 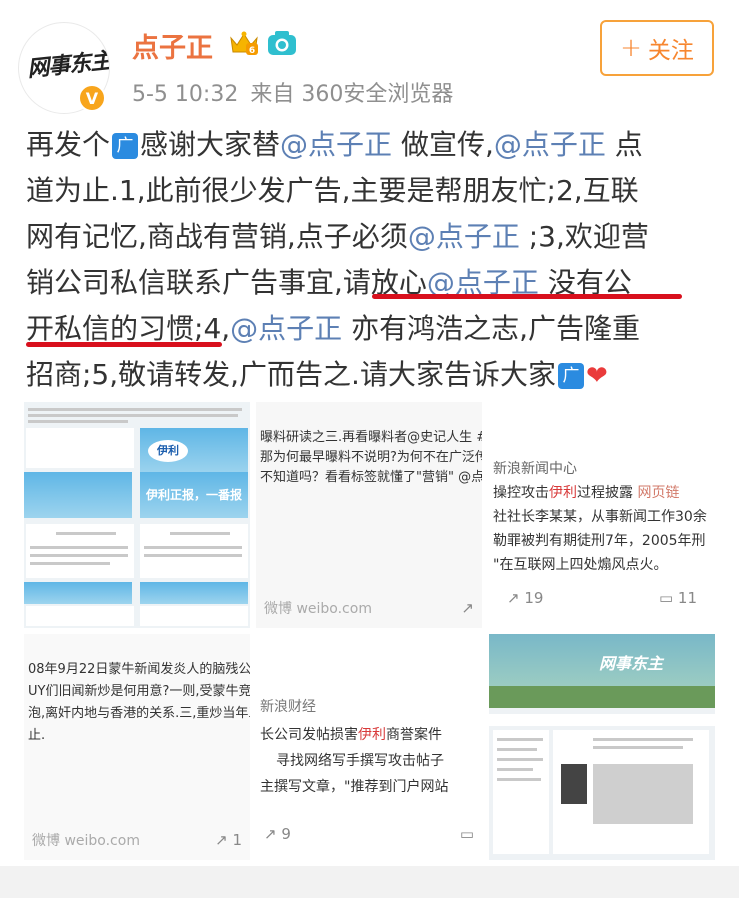 What do you see at coordinates (467, 834) in the screenshot?
I see `comment-icon: ▭` at bounding box center [467, 834].